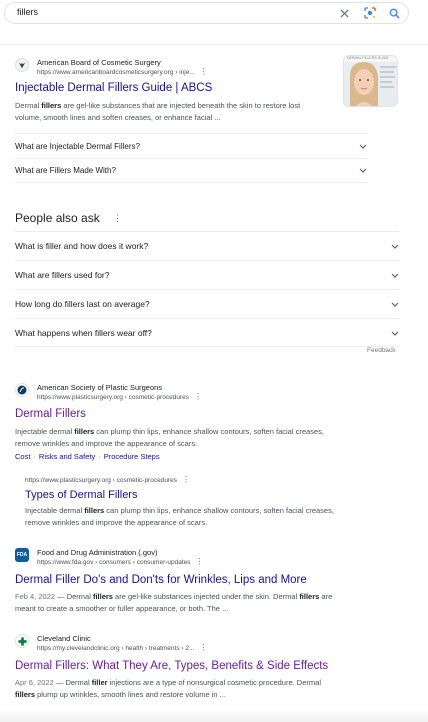  Describe the element at coordinates (191, 170) in the screenshot. I see `accordion-item: What are Fillers Made With?` at that location.